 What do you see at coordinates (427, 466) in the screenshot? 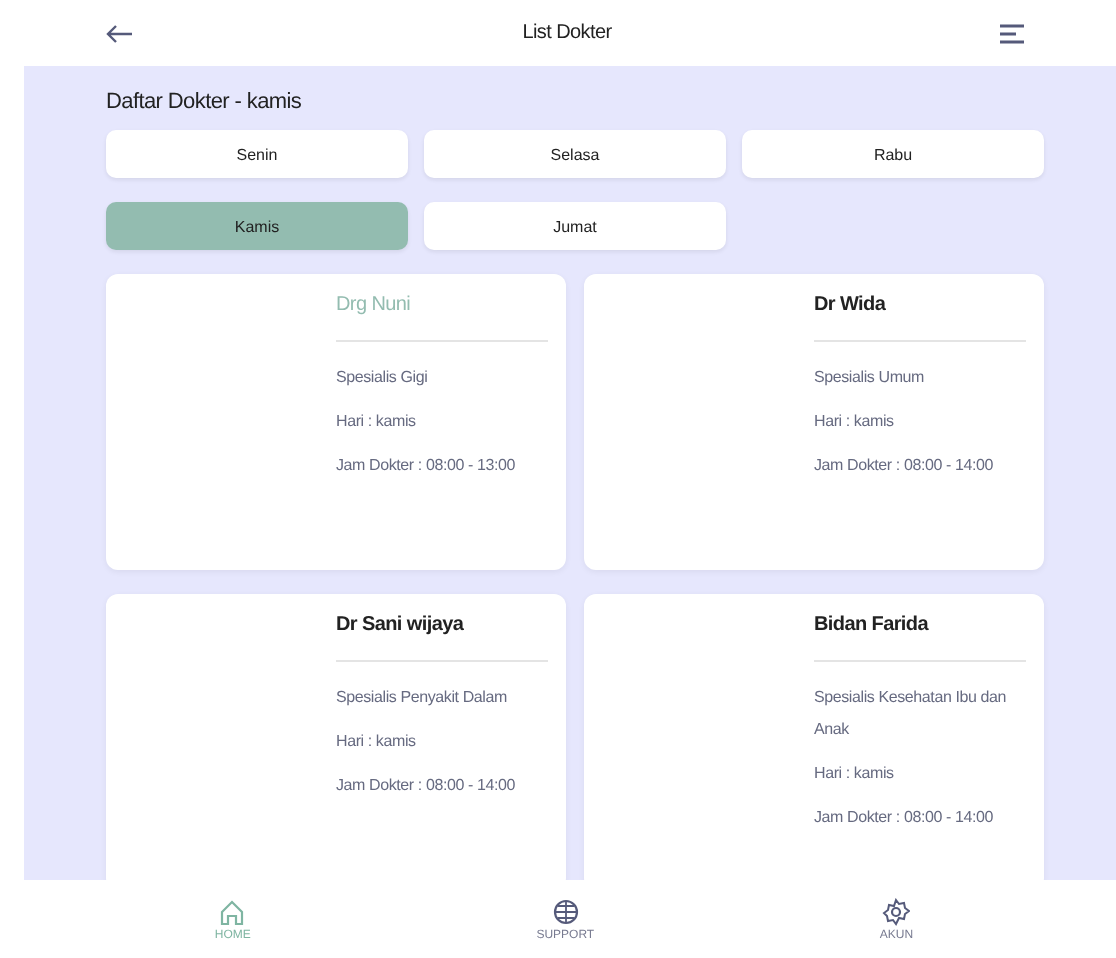
I see `hours-text: Jam Dokter : 08:00 - 13:00` at bounding box center [427, 466].